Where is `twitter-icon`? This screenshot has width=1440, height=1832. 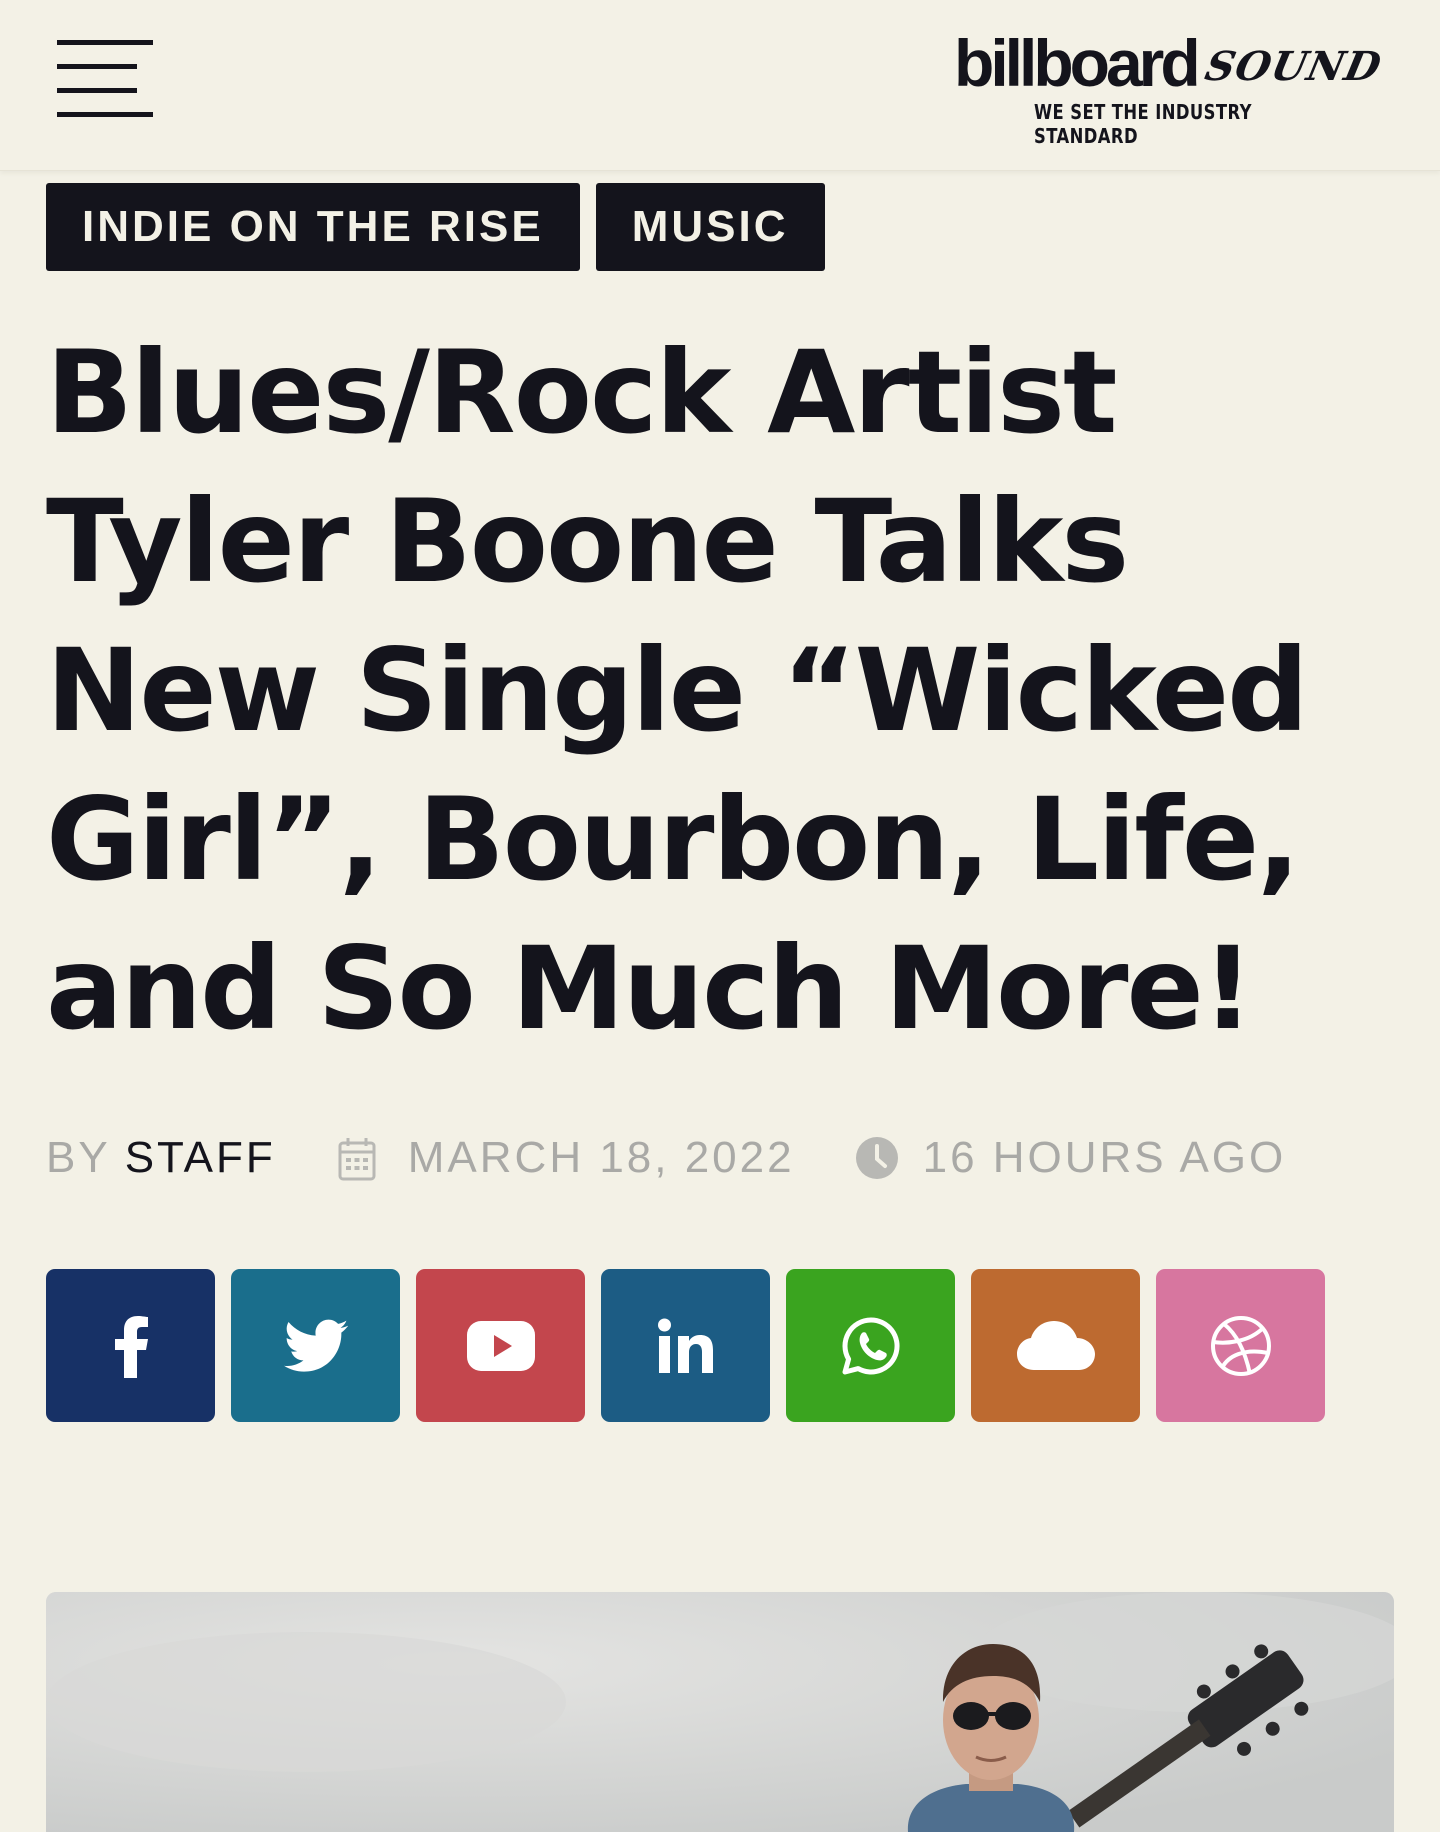 twitter-icon is located at coordinates (315, 1346).